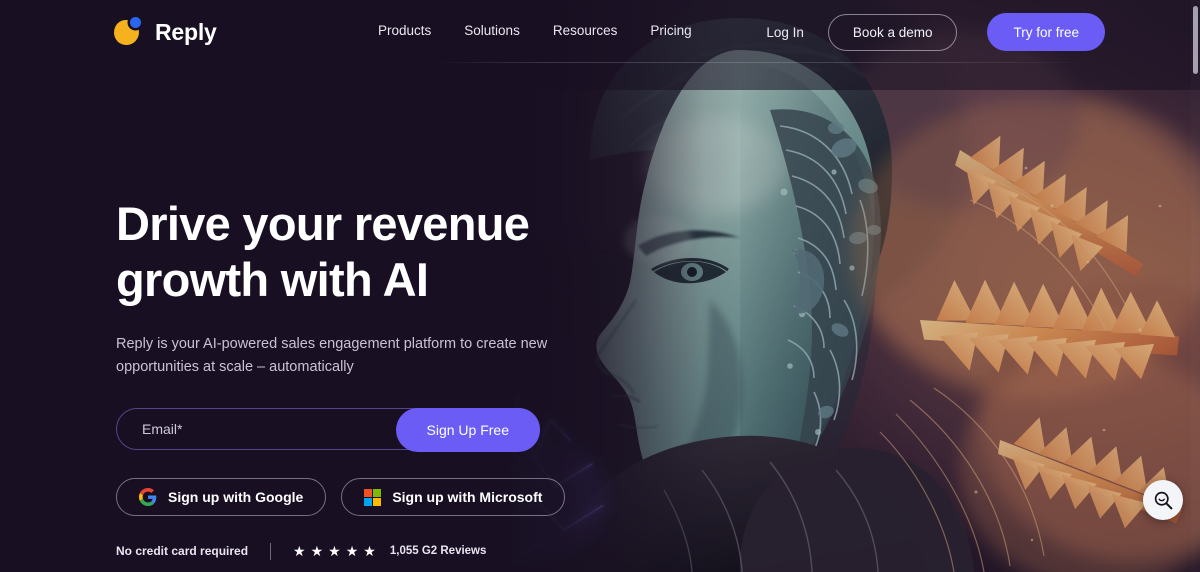  Describe the element at coordinates (467, 497) in the screenshot. I see `sign-up-microsoft-label: Sign up with Microsoft` at that location.